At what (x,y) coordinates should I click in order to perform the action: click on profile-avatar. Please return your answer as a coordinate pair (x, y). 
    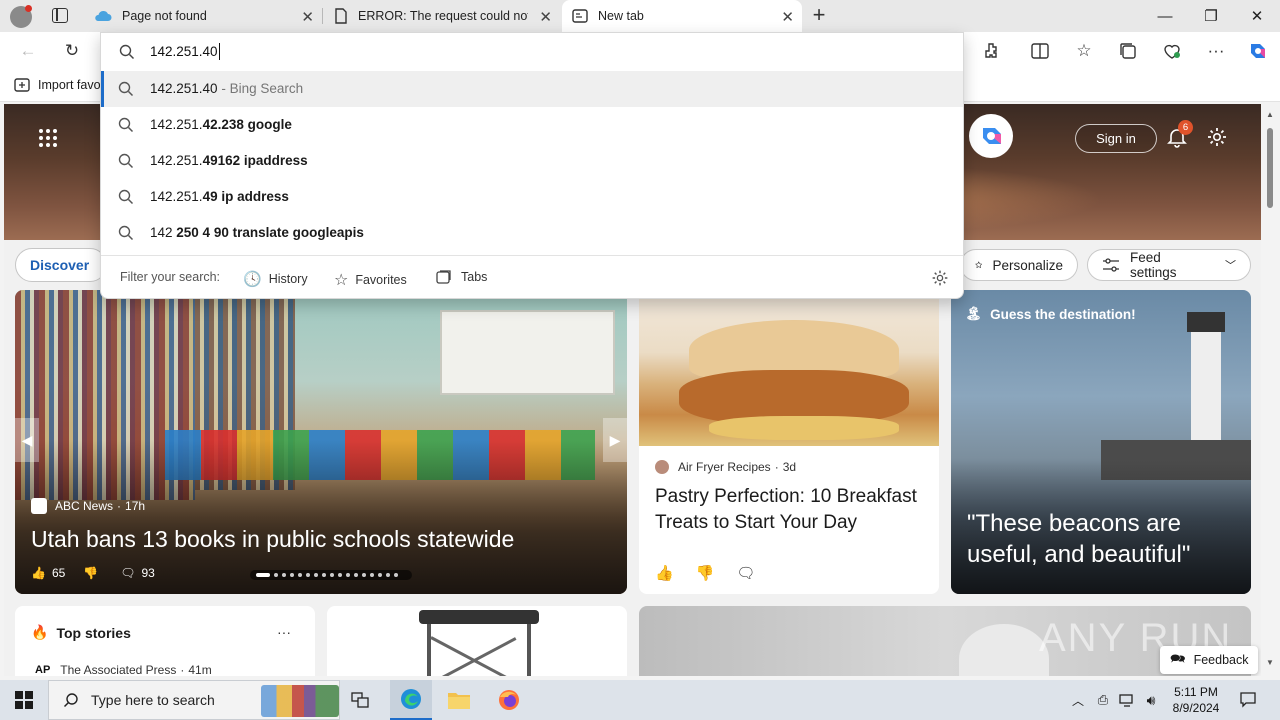
    Looking at the image, I should click on (21, 16).